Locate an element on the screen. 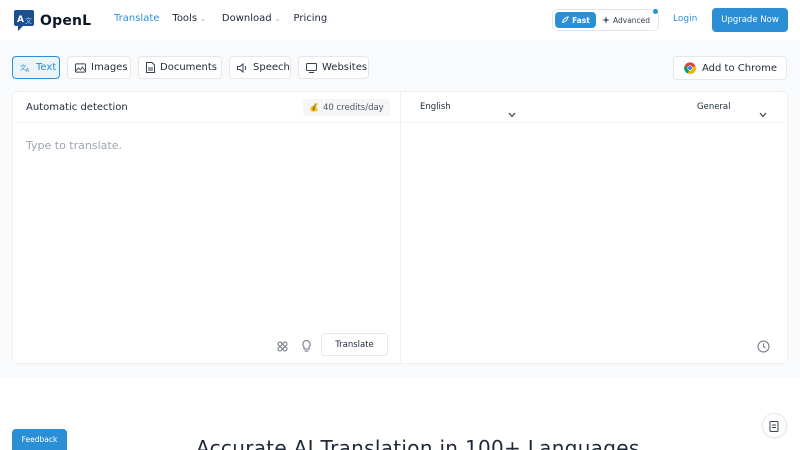 The width and height of the screenshot is (800, 450). image-icon is located at coordinates (80, 67).